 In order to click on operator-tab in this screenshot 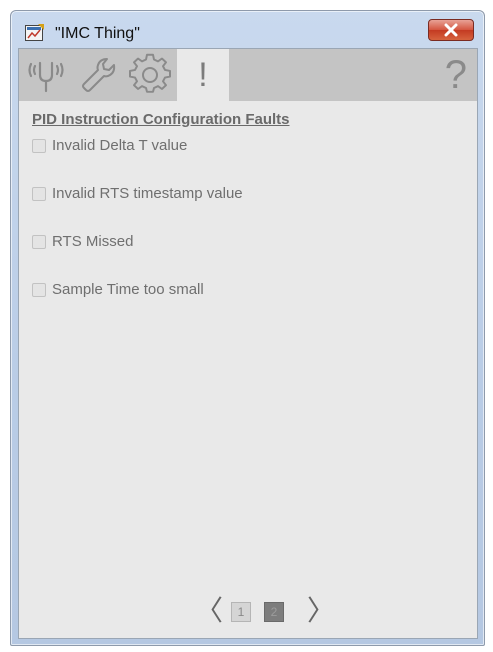, I will do `click(46, 75)`.